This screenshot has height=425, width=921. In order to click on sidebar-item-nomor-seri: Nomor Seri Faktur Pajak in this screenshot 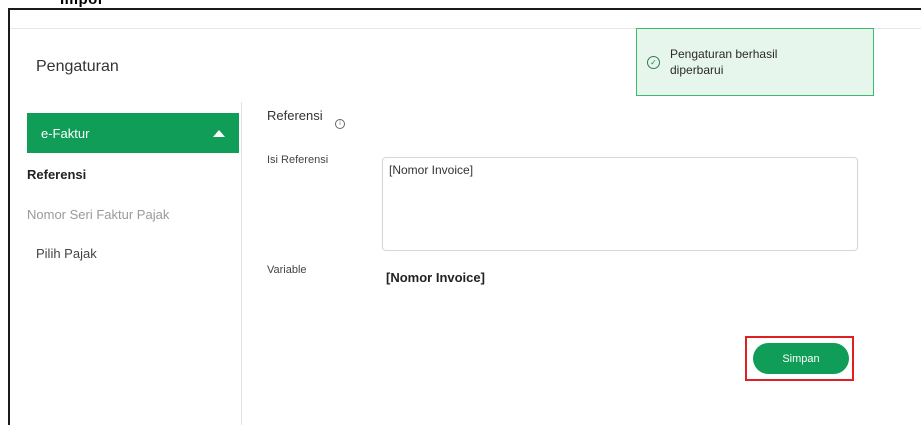, I will do `click(98, 214)`.